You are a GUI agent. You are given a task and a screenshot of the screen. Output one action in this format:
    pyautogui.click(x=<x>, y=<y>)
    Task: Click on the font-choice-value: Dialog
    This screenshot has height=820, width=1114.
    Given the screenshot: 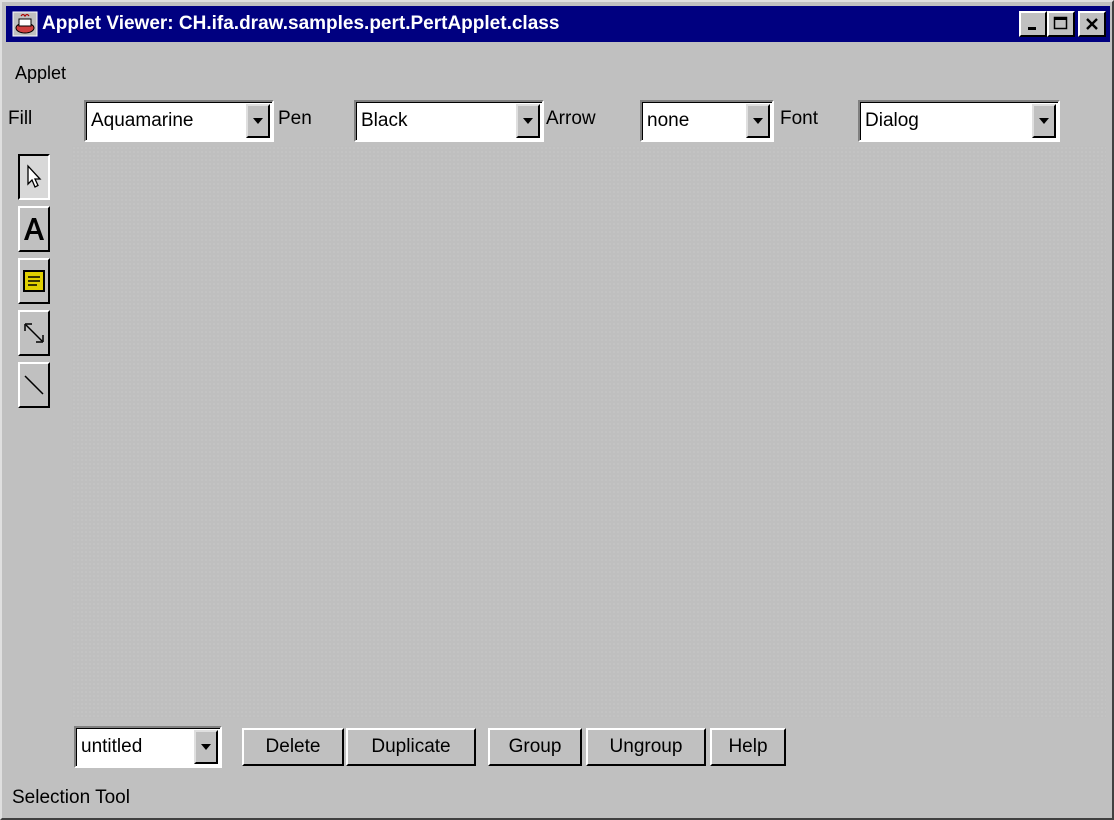 What is the action you would take?
    pyautogui.click(x=892, y=120)
    